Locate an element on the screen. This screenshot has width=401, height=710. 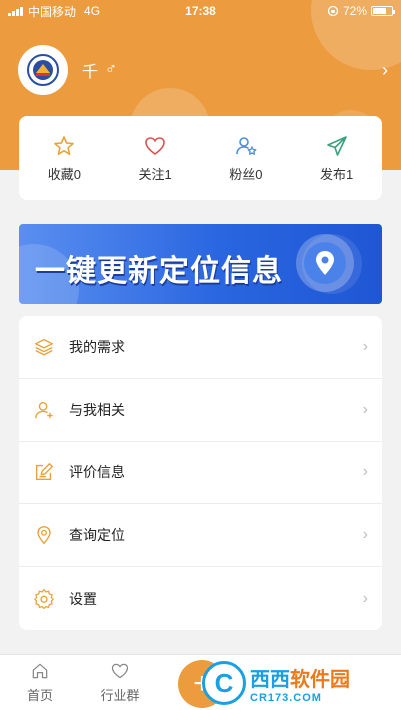
avatar-logo-icon is located at coordinates (43, 70).